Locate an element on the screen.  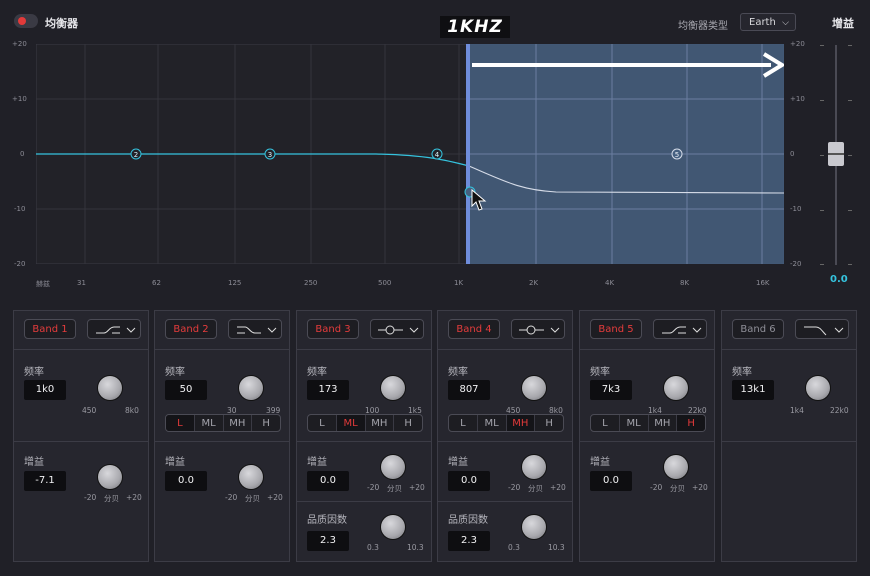
band-1-toggle-button: Band 1 is located at coordinates (50, 329).